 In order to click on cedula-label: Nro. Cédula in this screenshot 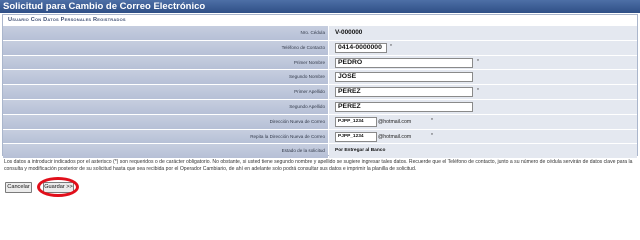, I will do `click(165, 33)`.